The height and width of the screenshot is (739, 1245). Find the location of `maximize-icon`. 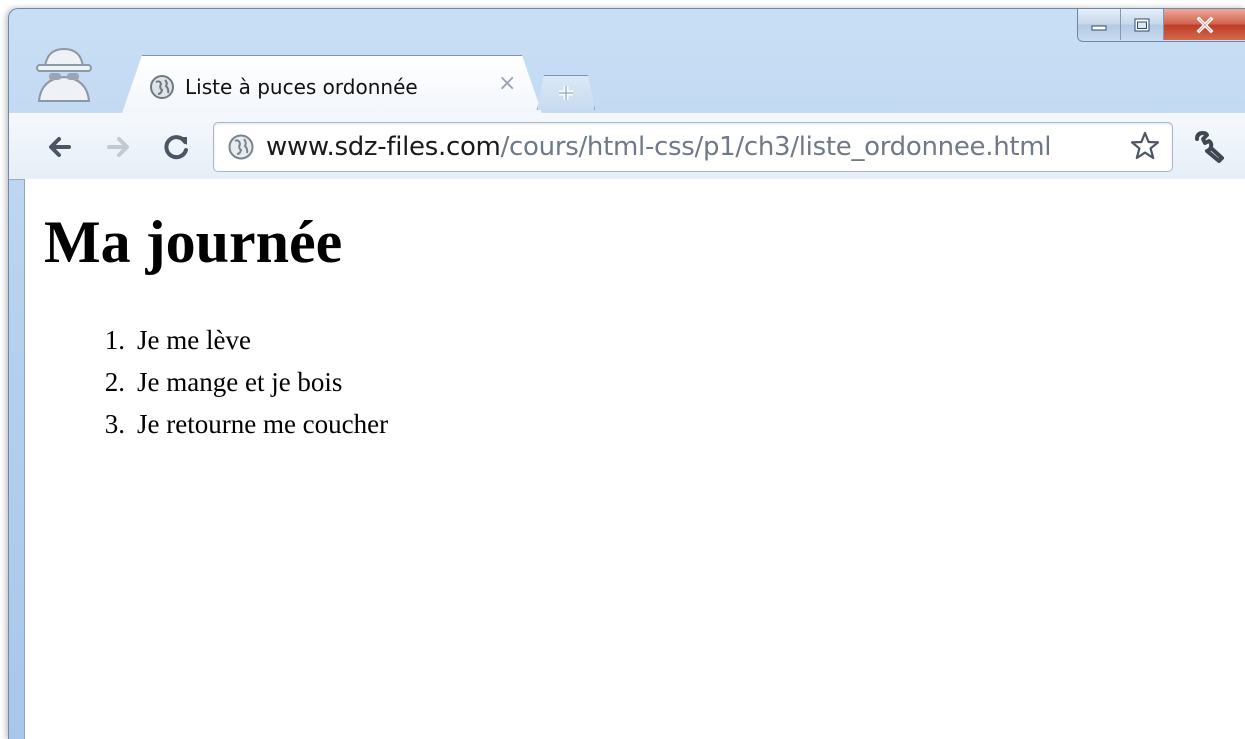

maximize-icon is located at coordinates (1142, 24).